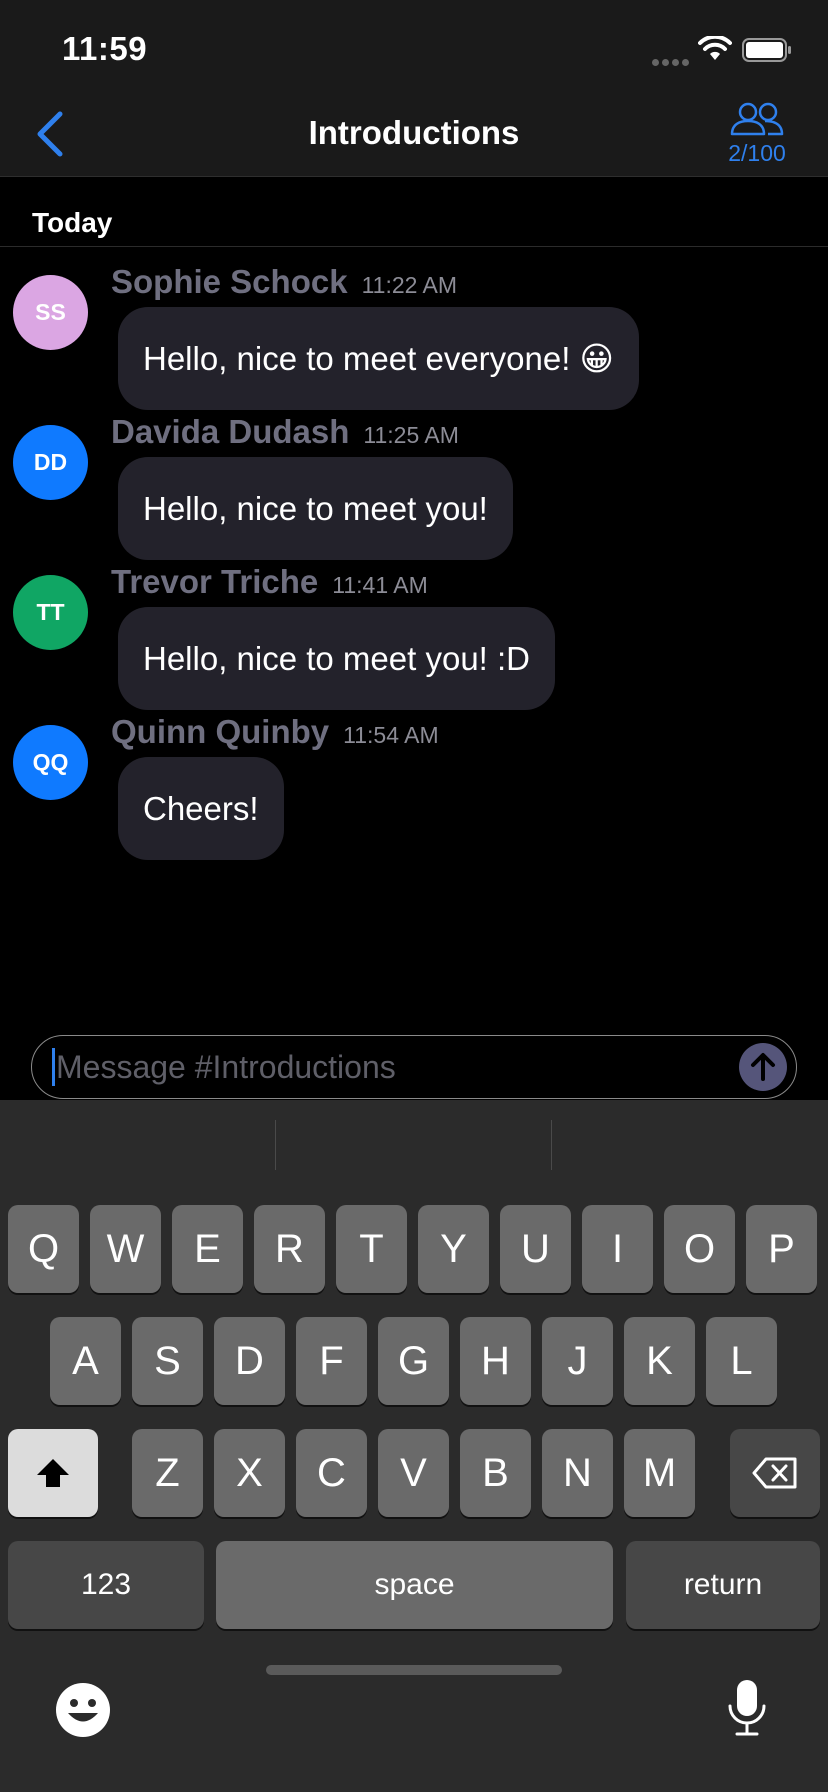 This screenshot has width=828, height=1792. Describe the element at coordinates (125, 1249) in the screenshot. I see `key-w: W` at that location.